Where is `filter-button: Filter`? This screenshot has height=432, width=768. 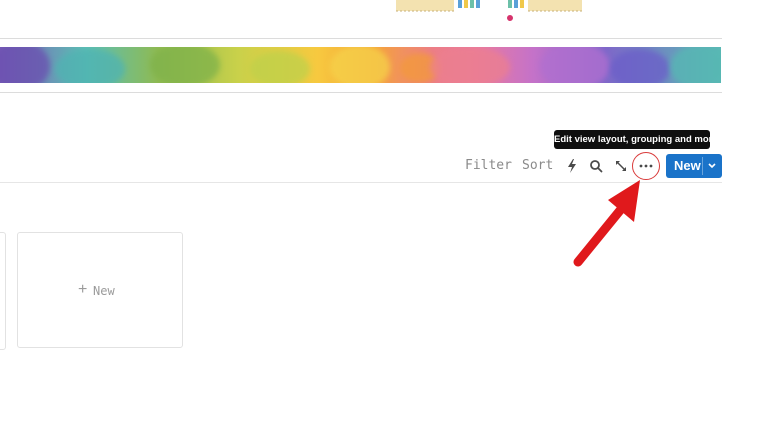 filter-button: Filter is located at coordinates (488, 166).